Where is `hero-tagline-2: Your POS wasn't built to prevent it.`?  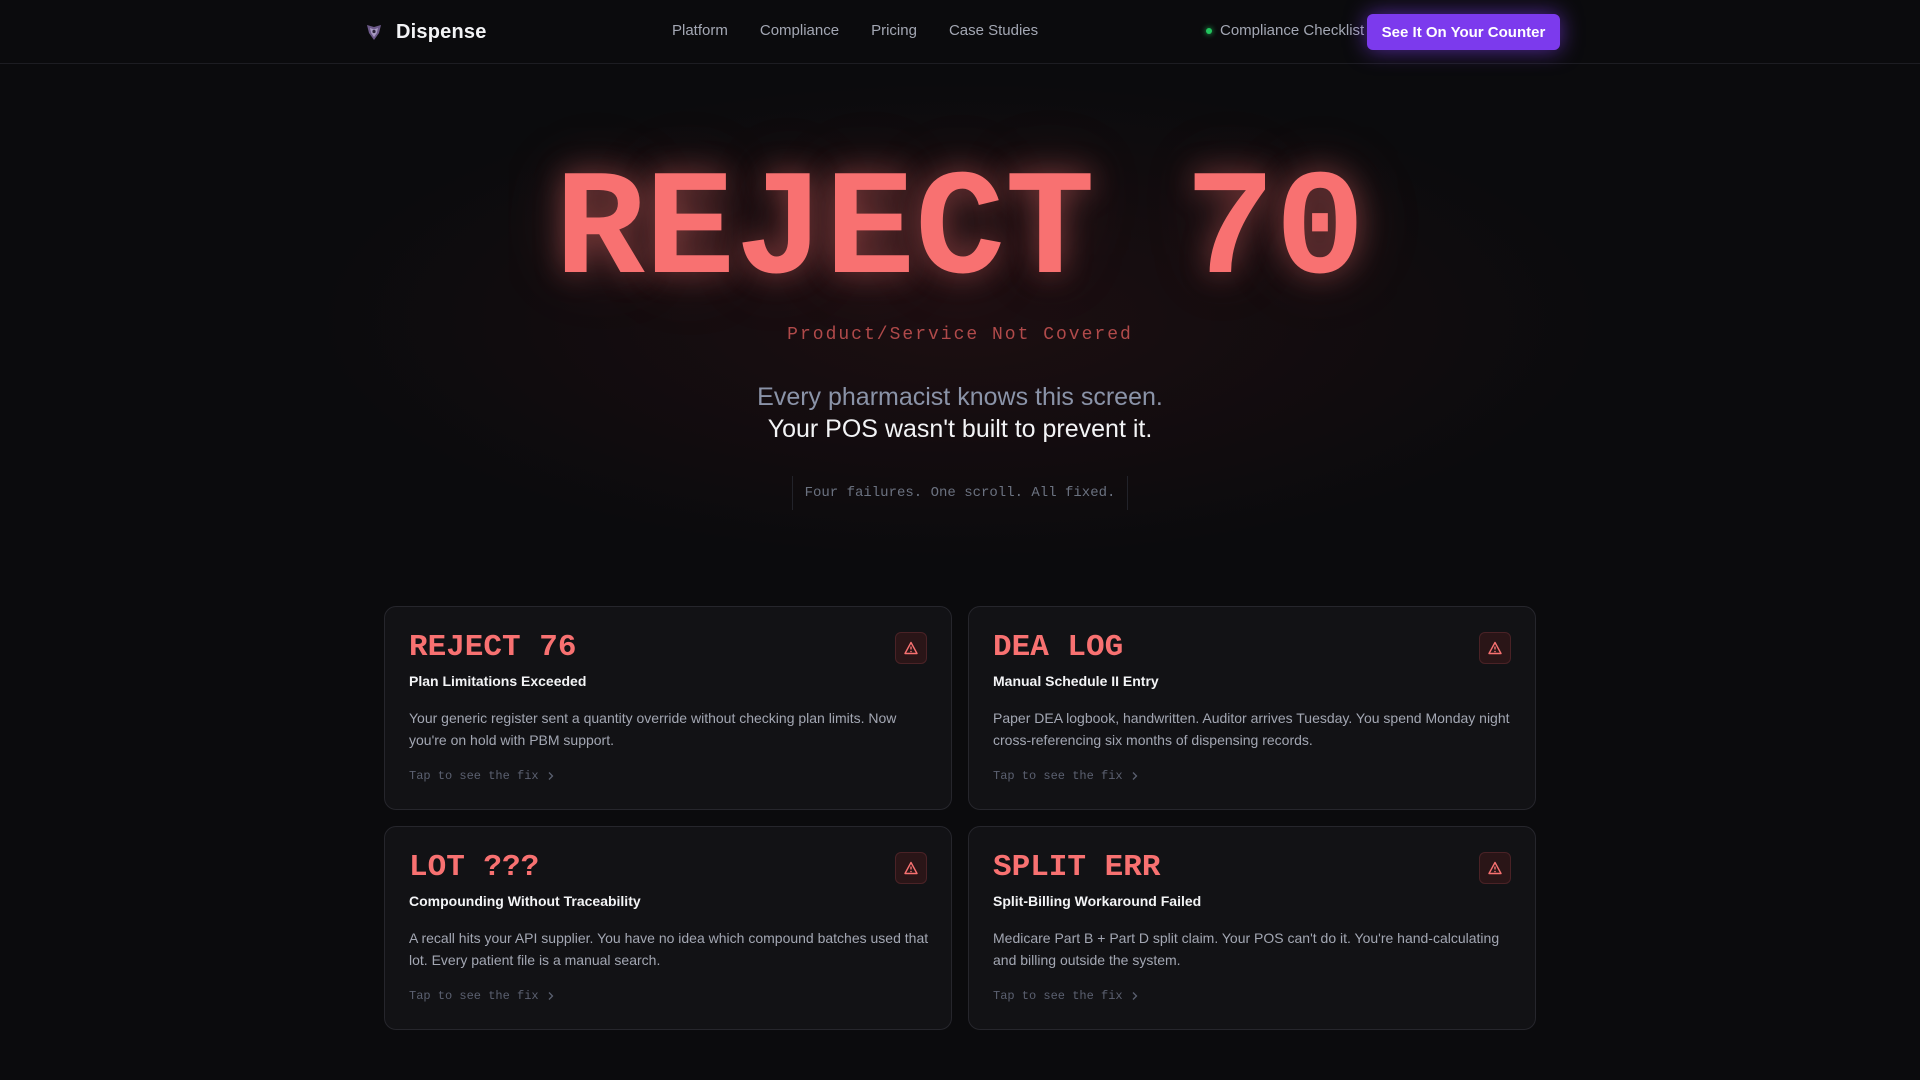
hero-tagline-2: Your POS wasn't built to prevent it. is located at coordinates (960, 429).